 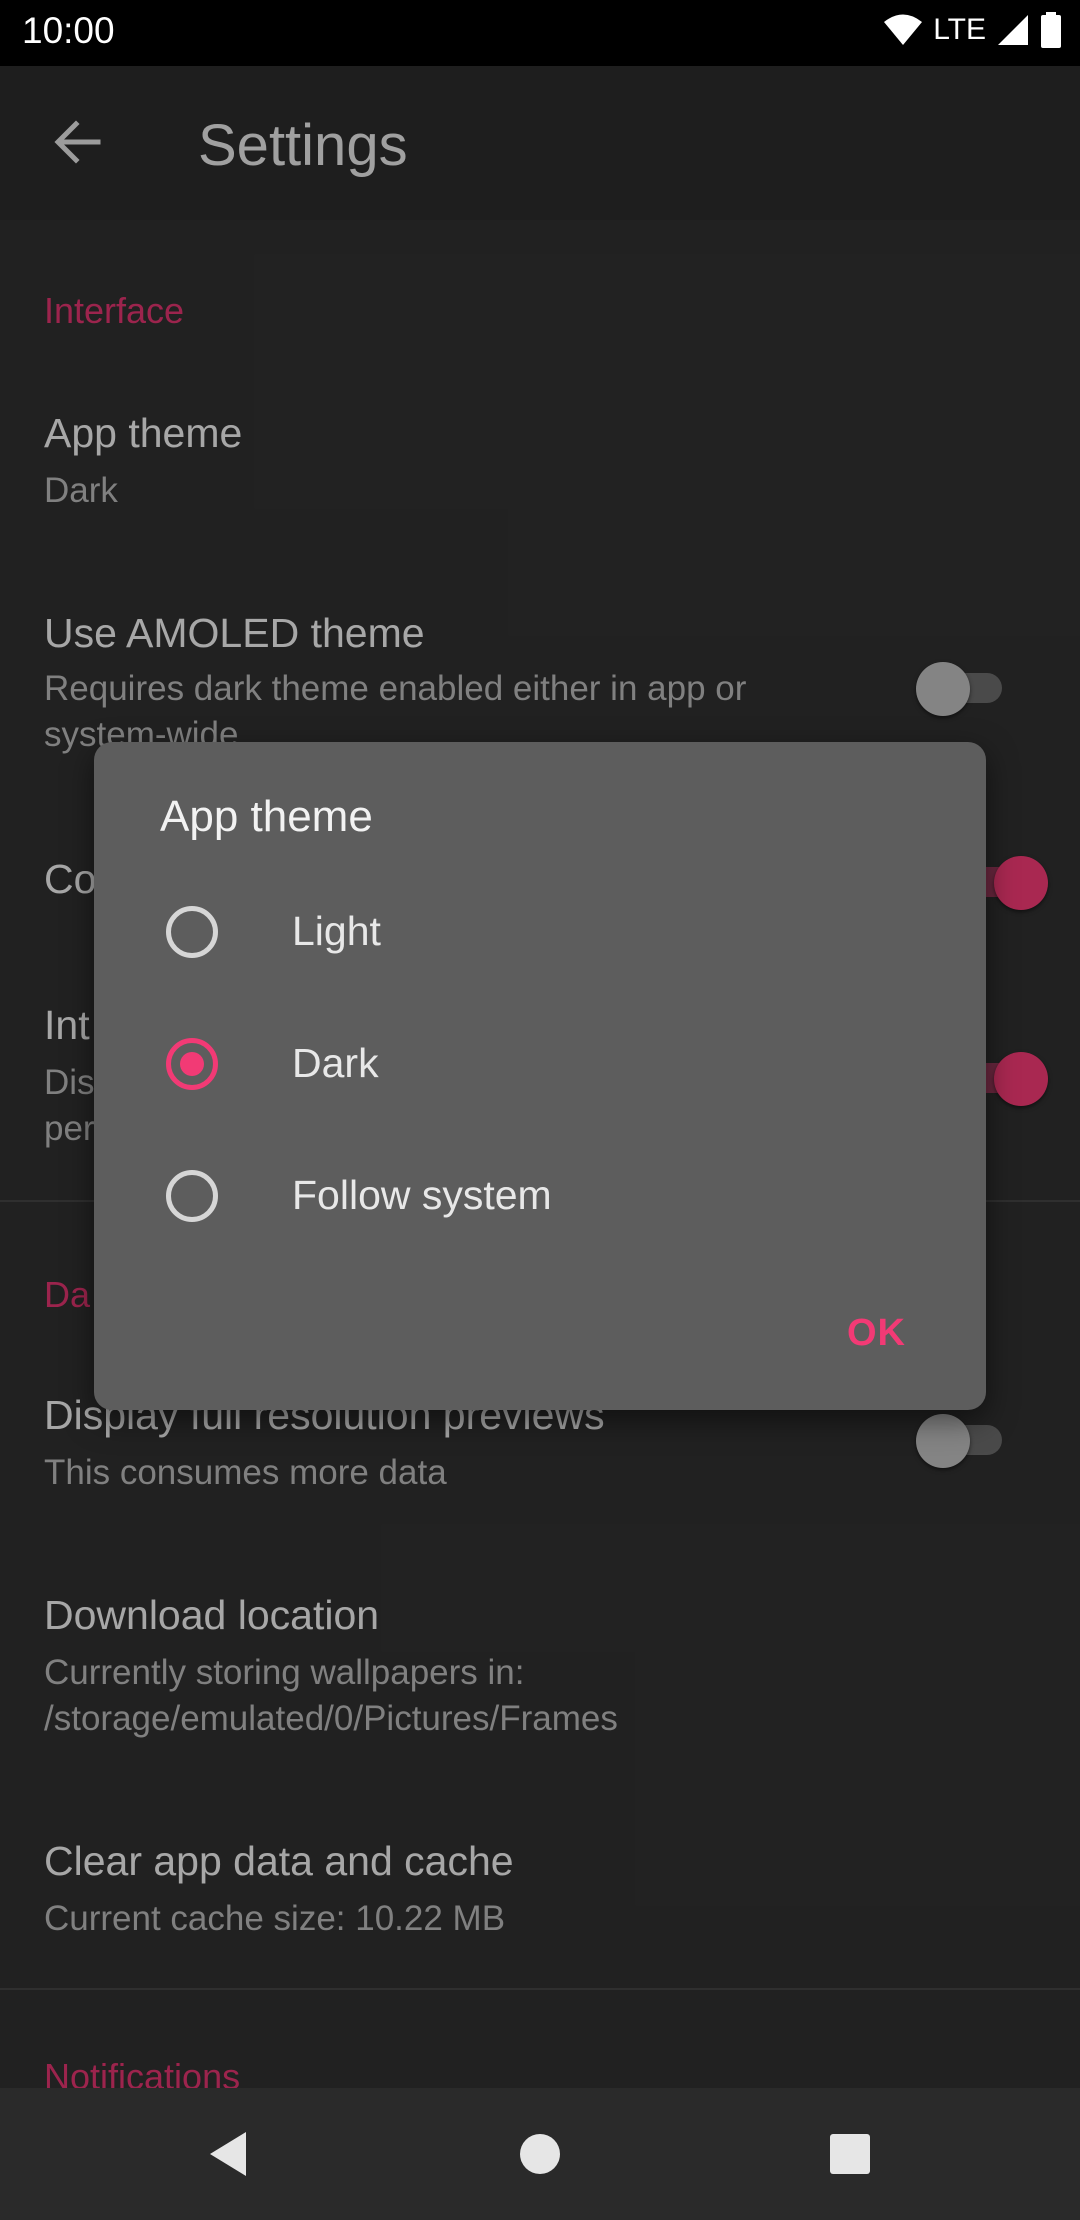 I want to click on status-icons: LTE, so click(x=972, y=30).